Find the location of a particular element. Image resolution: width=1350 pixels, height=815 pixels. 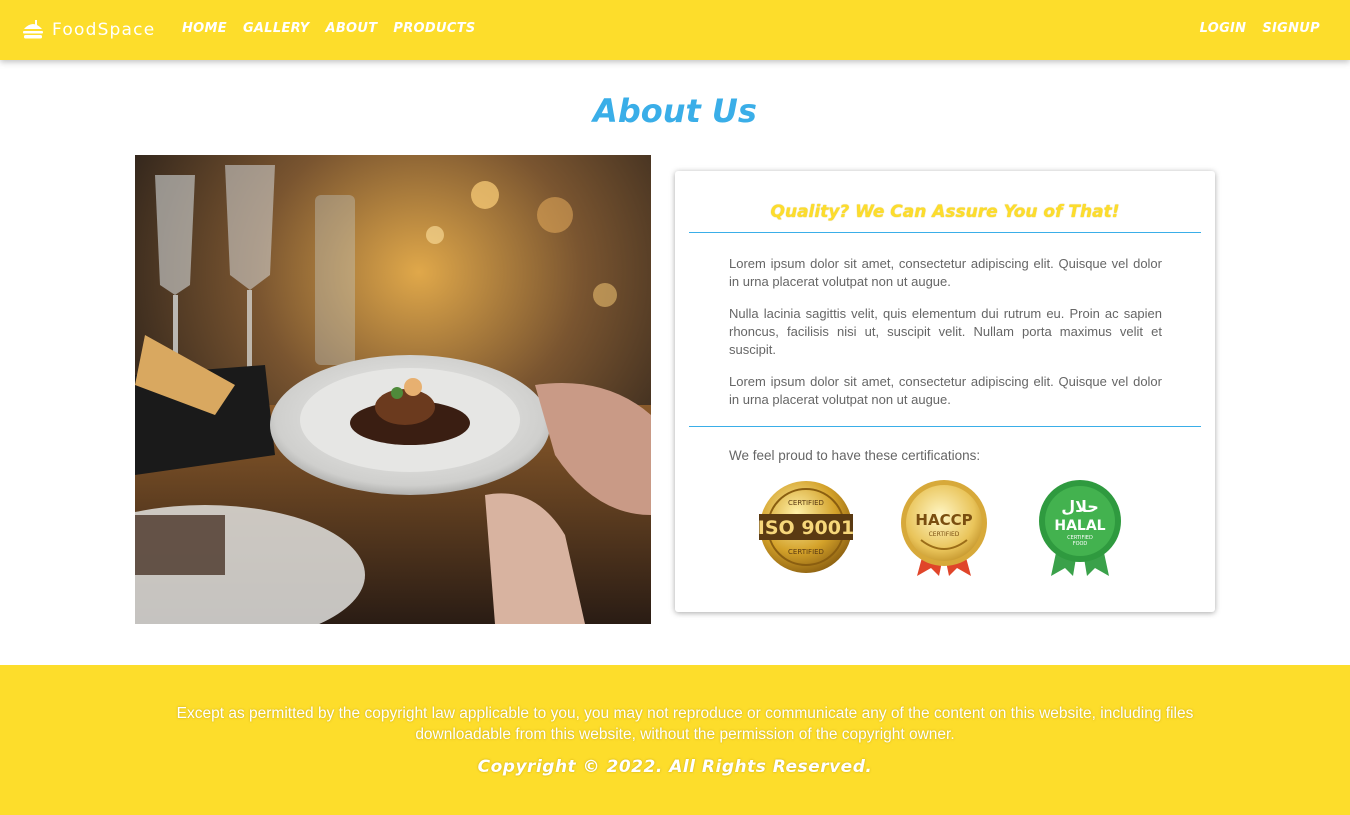

auth-links: LOGIN SIGNUP is located at coordinates (1260, 28).